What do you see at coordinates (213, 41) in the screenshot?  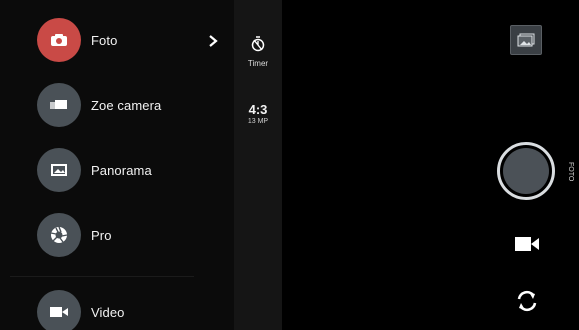 I see `chevron-right-icon` at bounding box center [213, 41].